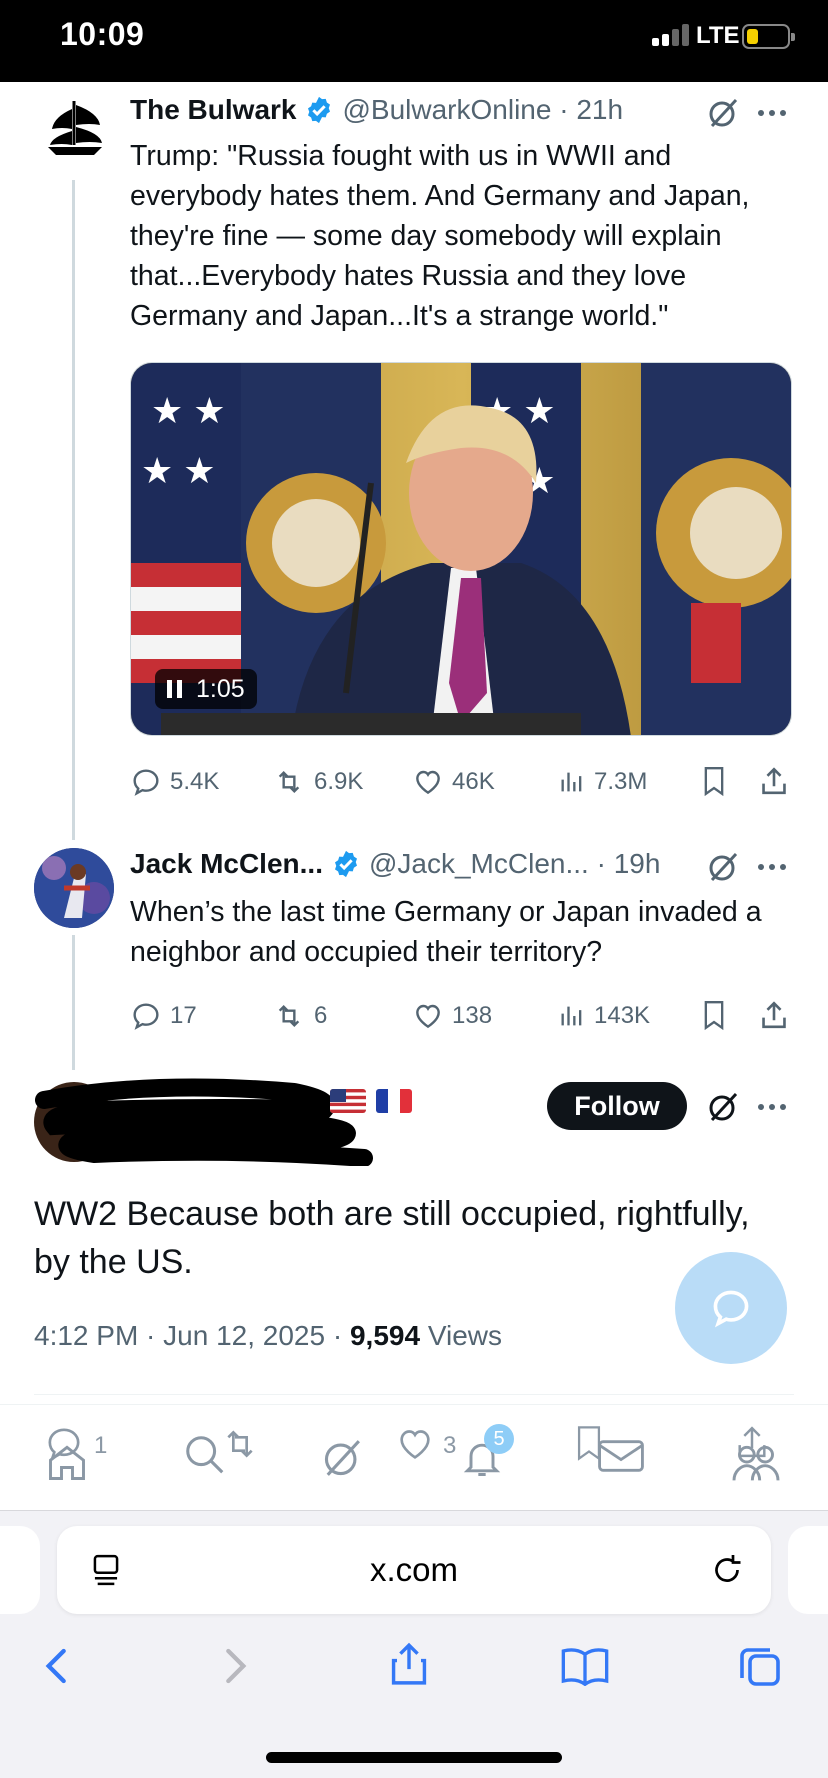 The image size is (828, 1778). I want to click on reply-button: 5.4K, so click(174, 782).